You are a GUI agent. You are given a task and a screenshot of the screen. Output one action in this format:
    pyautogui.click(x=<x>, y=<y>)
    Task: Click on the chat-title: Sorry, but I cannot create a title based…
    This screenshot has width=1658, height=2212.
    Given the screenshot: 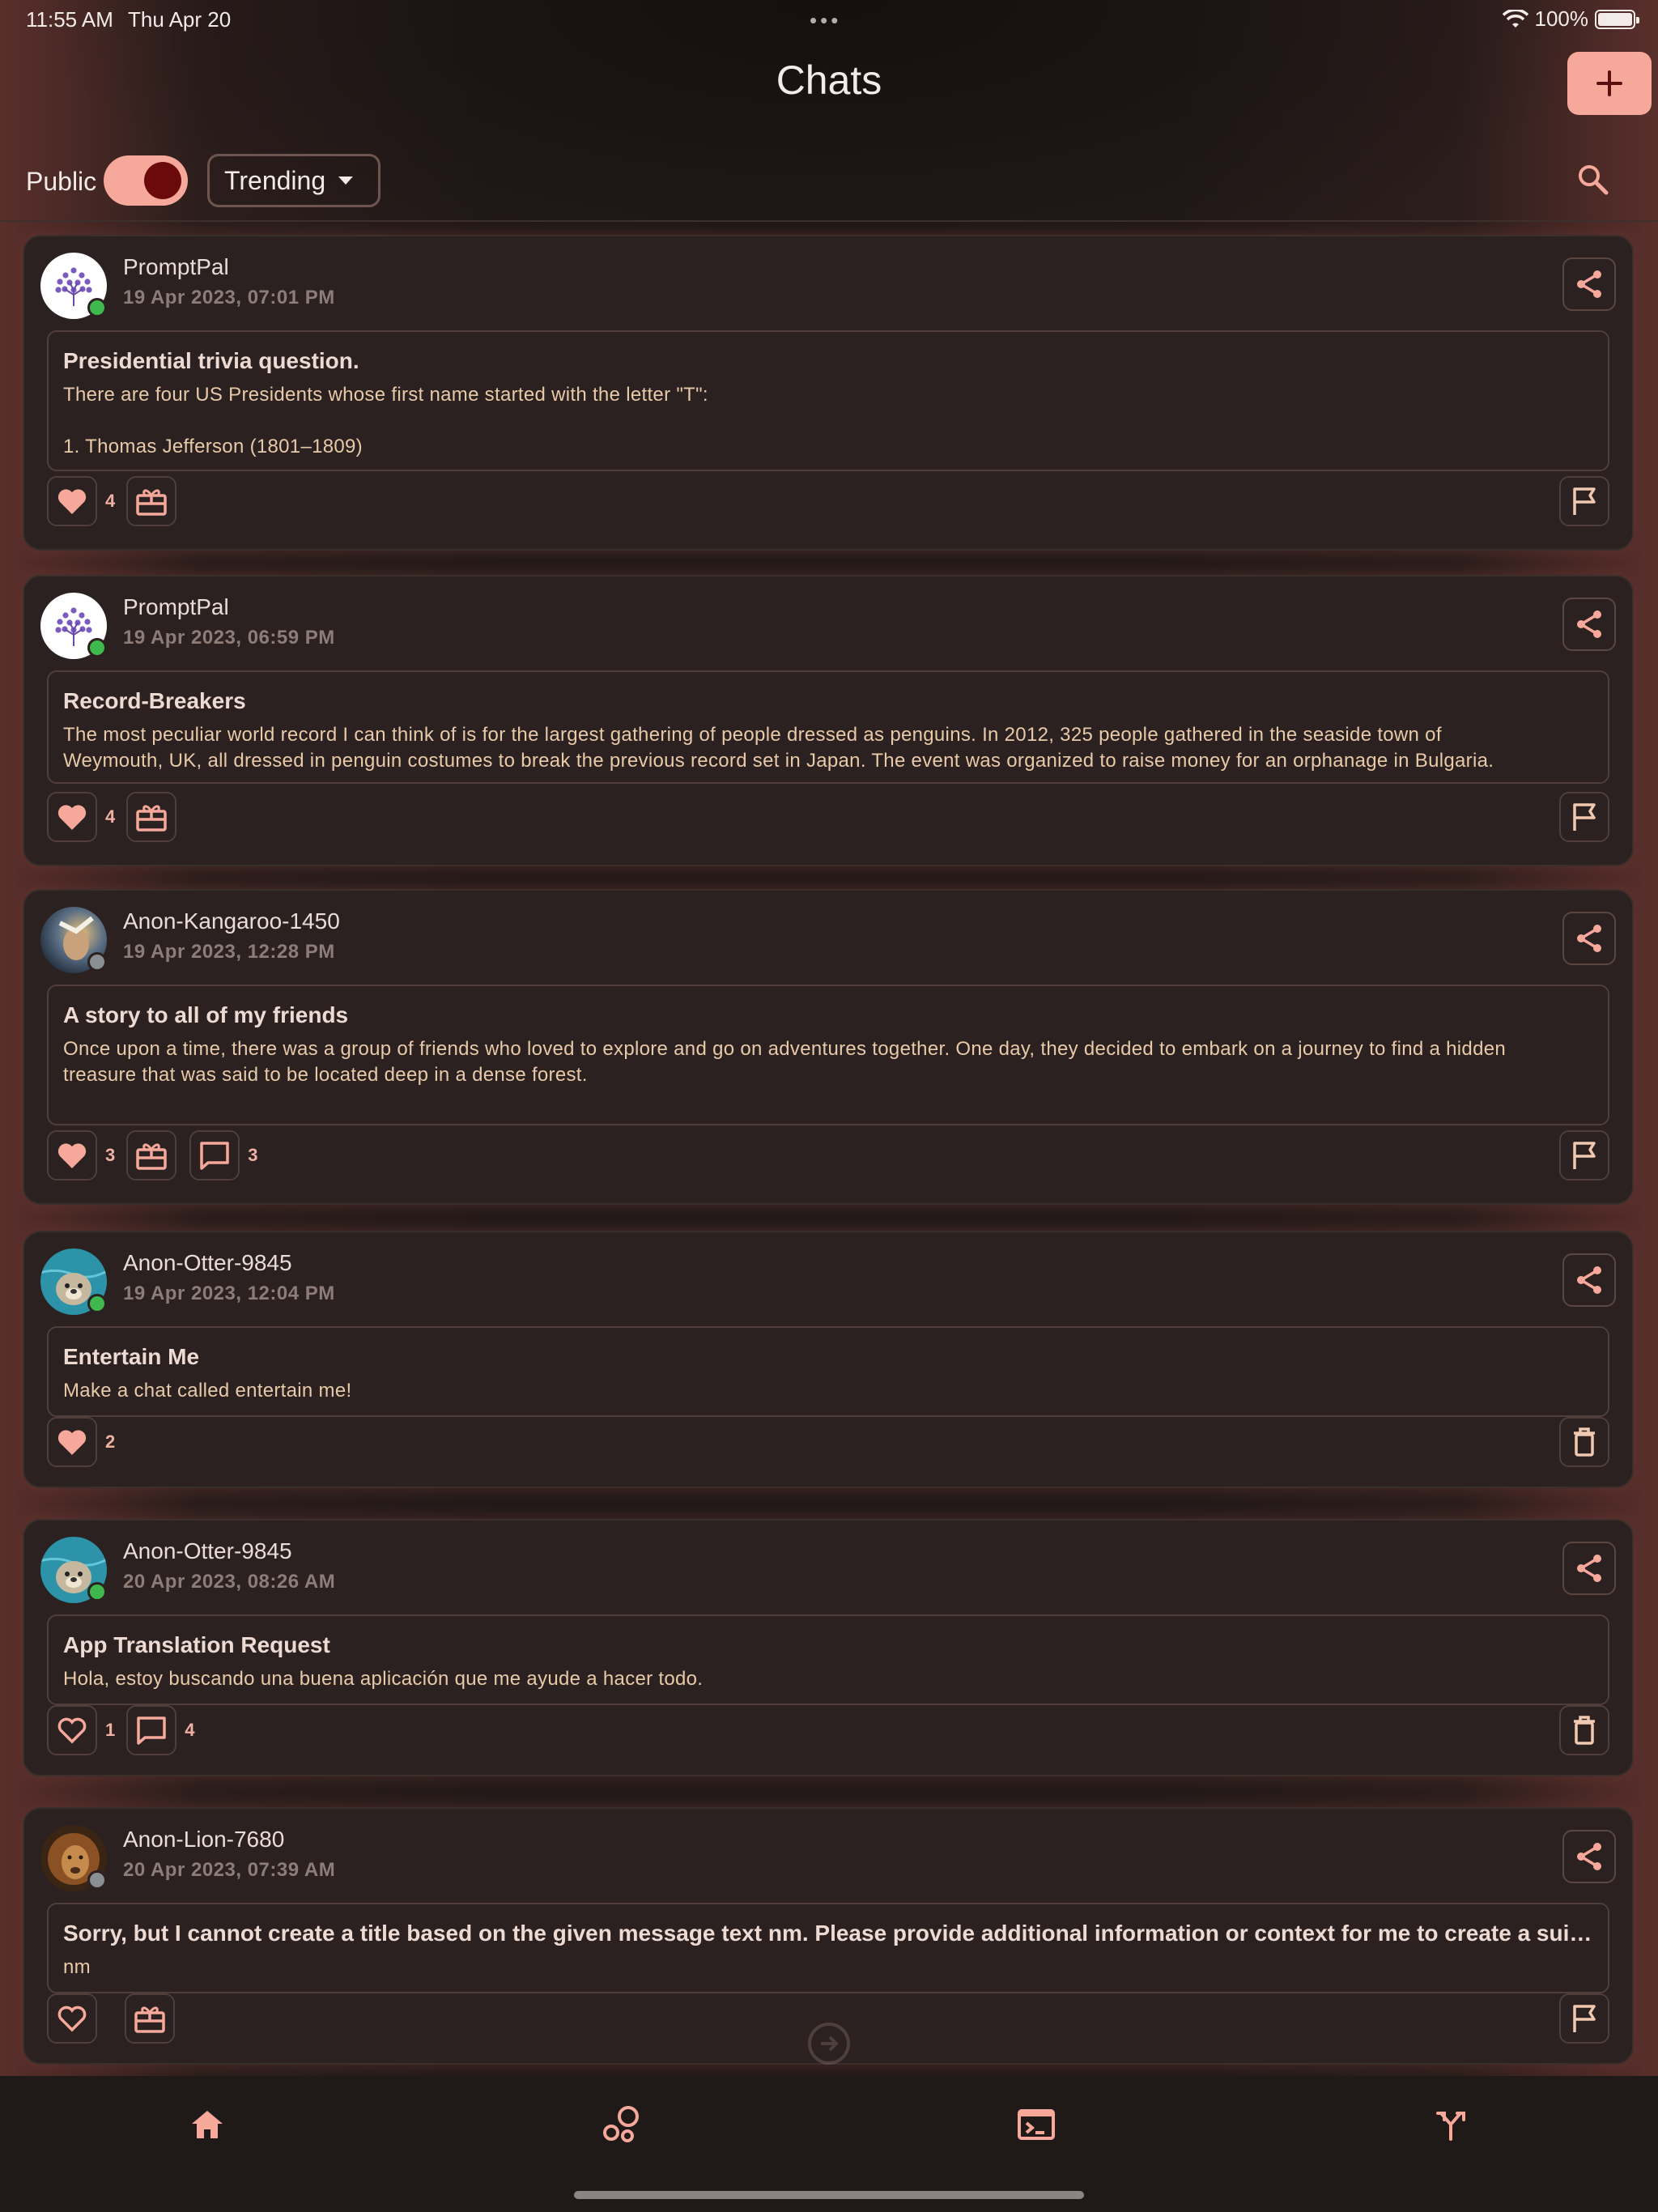 What is the action you would take?
    pyautogui.click(x=828, y=1933)
    